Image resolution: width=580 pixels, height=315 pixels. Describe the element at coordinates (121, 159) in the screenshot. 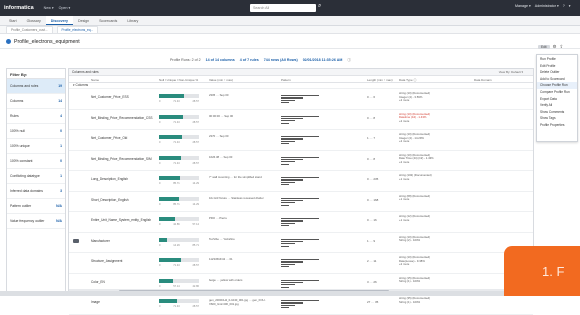

I see `column-name: Net_Binding_Price_Recommendation_SIM` at that location.